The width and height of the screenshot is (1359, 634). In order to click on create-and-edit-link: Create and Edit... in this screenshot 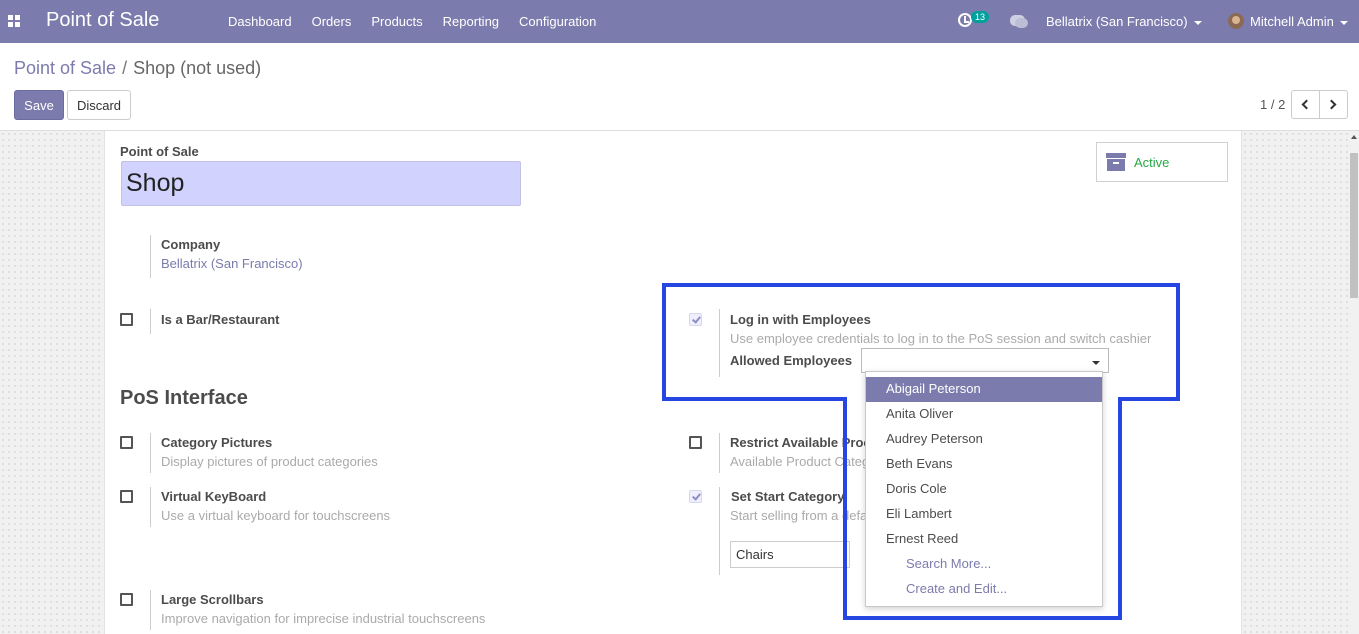, I will do `click(984, 589)`.